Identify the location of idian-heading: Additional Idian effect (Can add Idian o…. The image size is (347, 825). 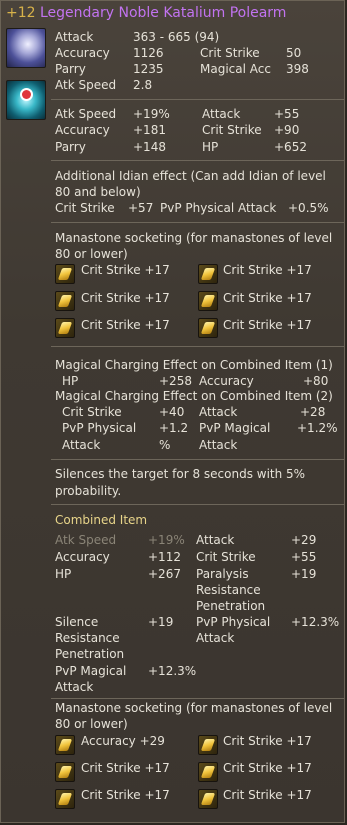
(190, 176).